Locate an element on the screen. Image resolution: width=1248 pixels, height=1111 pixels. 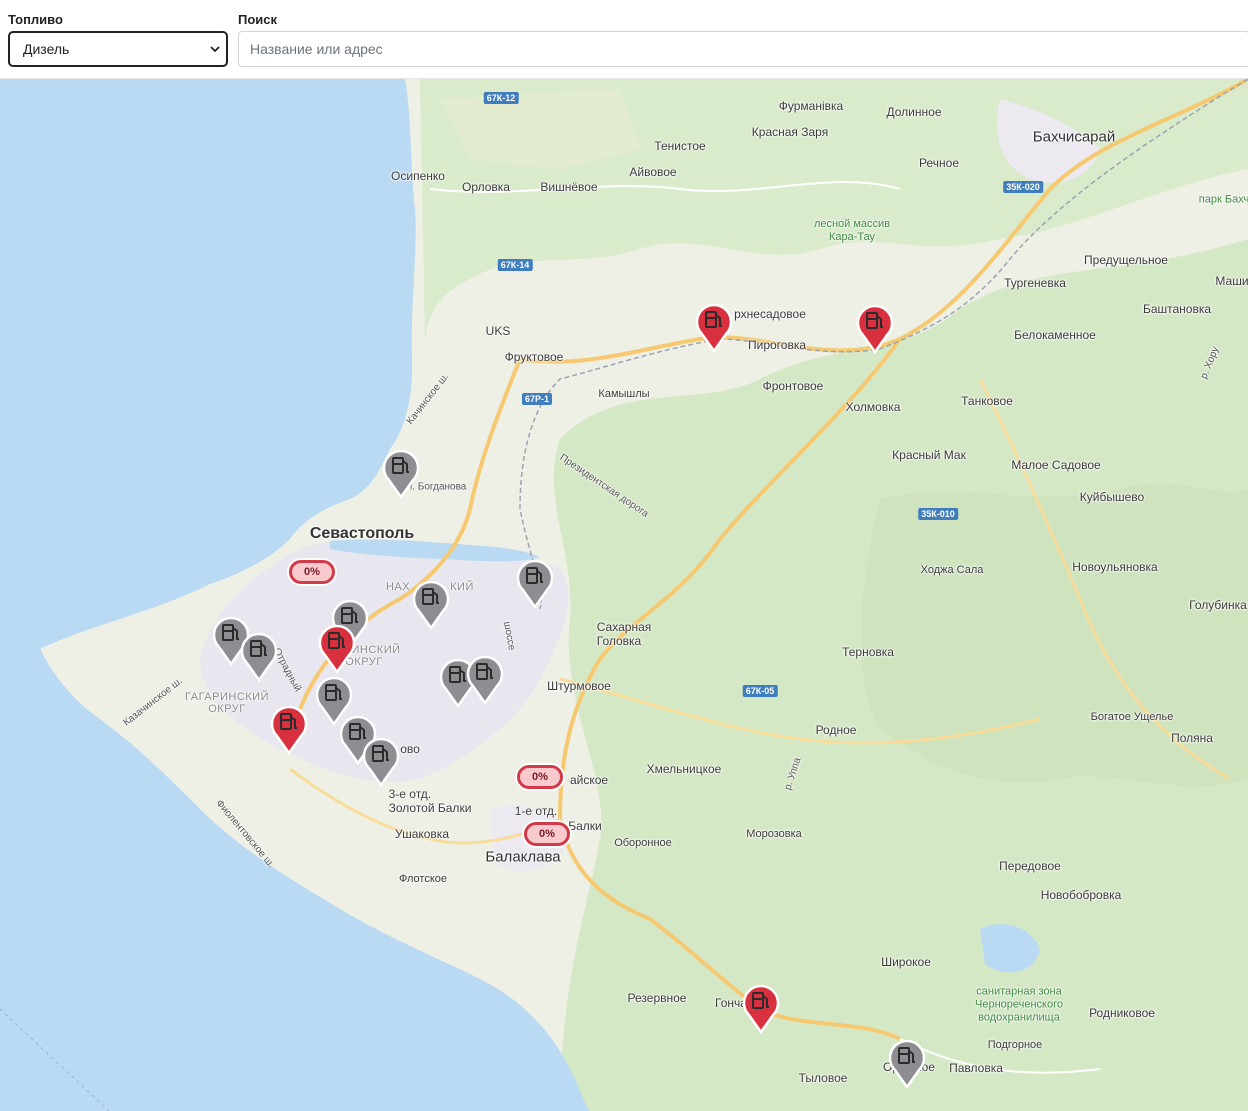
place-label: Айвовое is located at coordinates (653, 172).